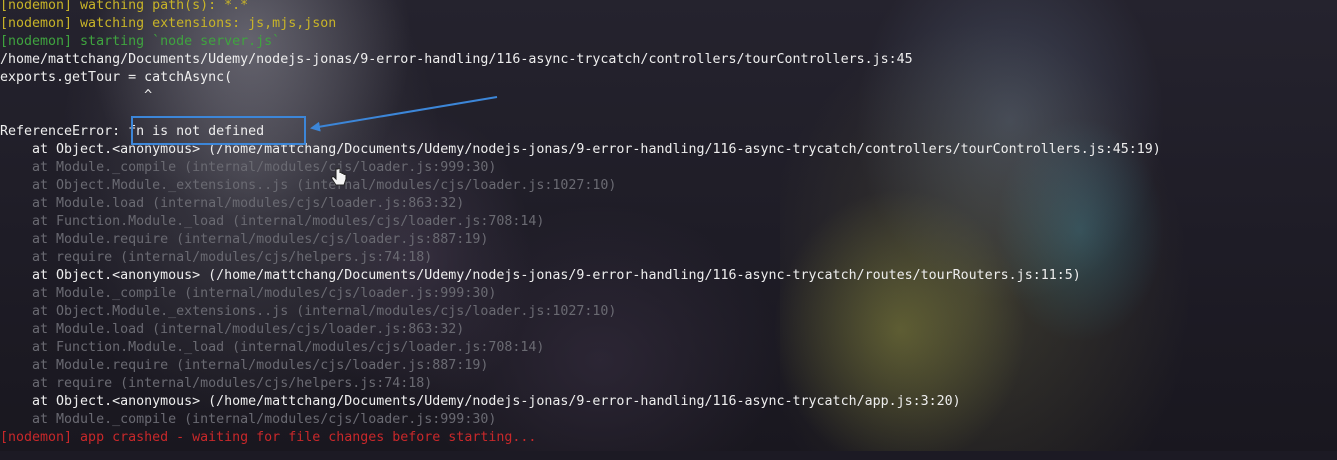  Describe the element at coordinates (339, 177) in the screenshot. I see `pointer-cursor-icon` at that location.